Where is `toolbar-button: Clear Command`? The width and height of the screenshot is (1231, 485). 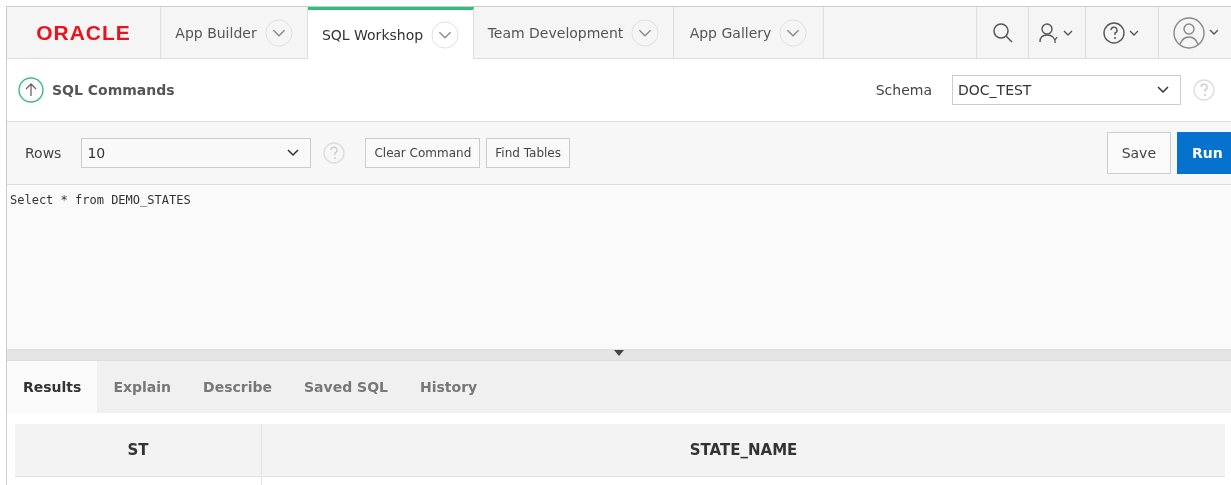 toolbar-button: Clear Command is located at coordinates (423, 153).